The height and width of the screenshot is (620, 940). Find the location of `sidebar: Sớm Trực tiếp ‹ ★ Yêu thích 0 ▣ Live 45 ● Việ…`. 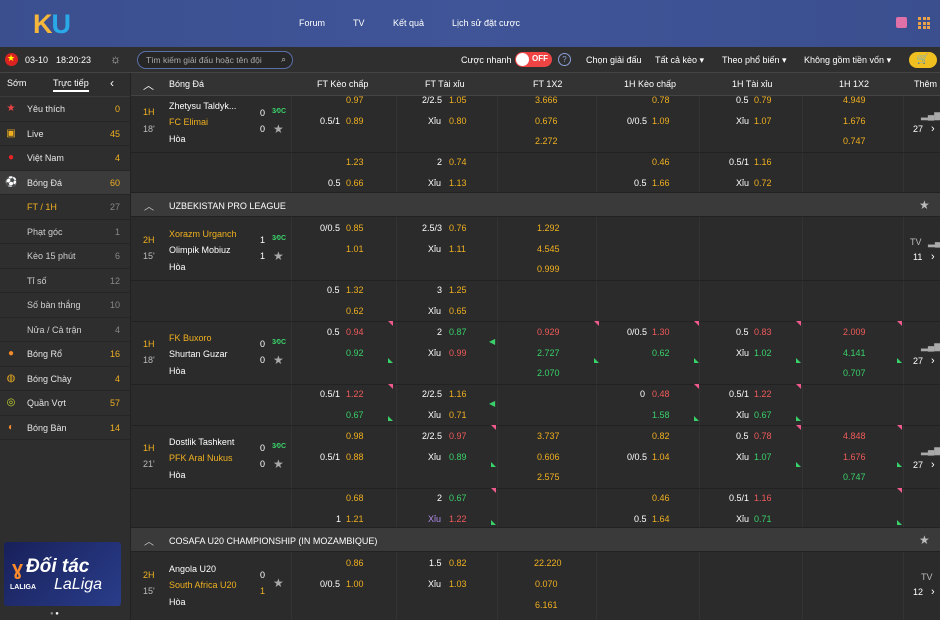

sidebar: Sớm Trực tiếp ‹ ★ Yêu thích 0 ▣ Live 45 ● Việ… is located at coordinates (65, 346).